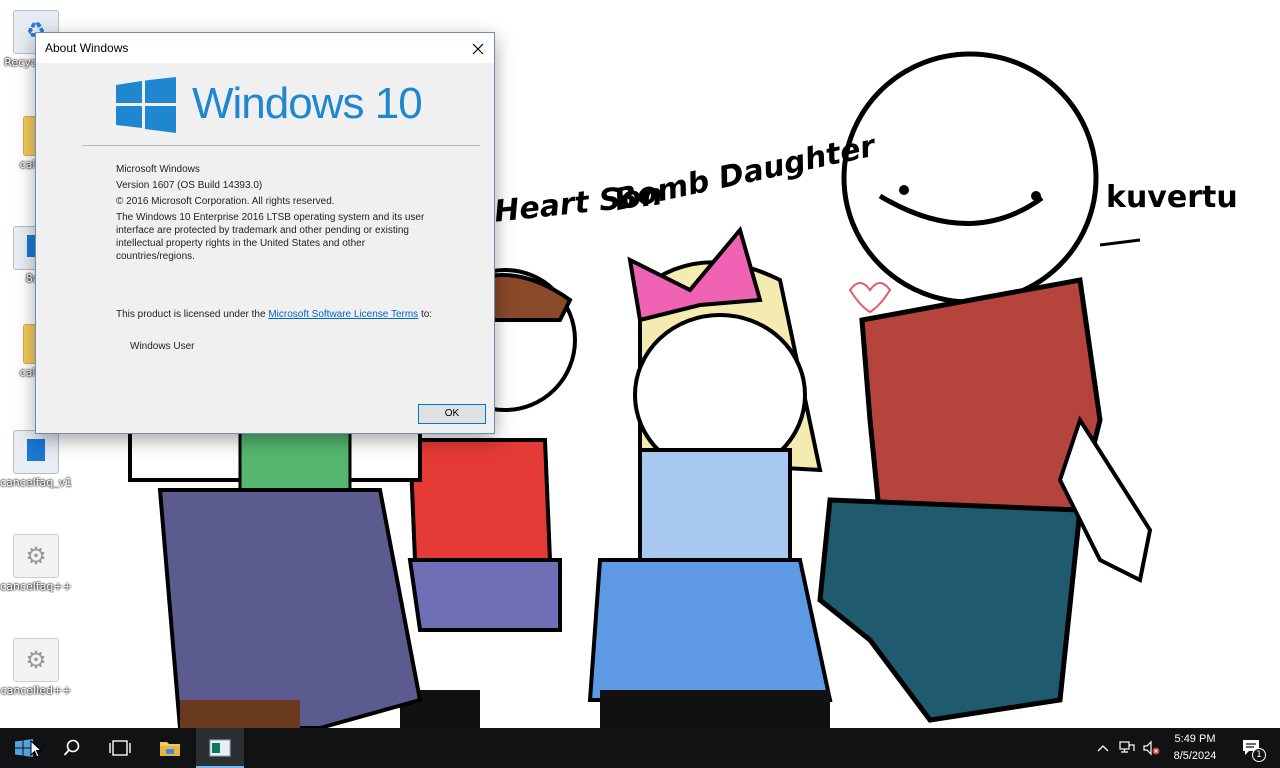 The height and width of the screenshot is (768, 1280). I want to click on file-explorer-button, so click(170, 748).